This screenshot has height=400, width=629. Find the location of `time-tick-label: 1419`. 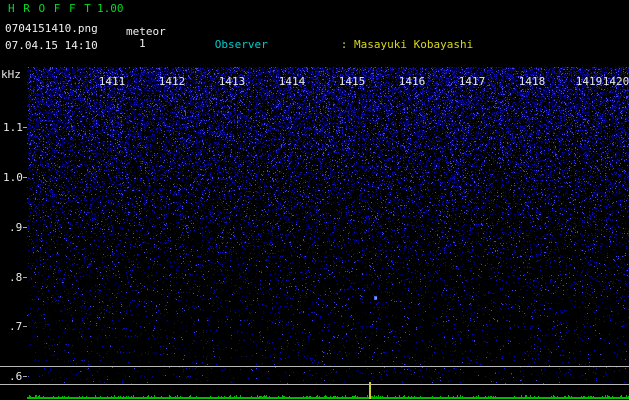

time-tick-label: 1419 is located at coordinates (589, 81).